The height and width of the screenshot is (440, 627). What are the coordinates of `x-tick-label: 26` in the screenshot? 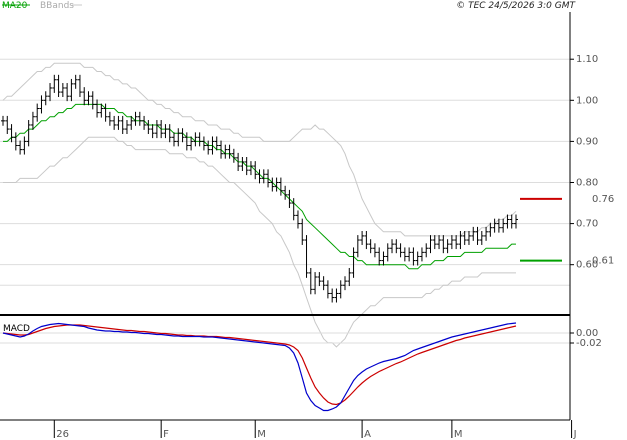 It's located at (62, 434).